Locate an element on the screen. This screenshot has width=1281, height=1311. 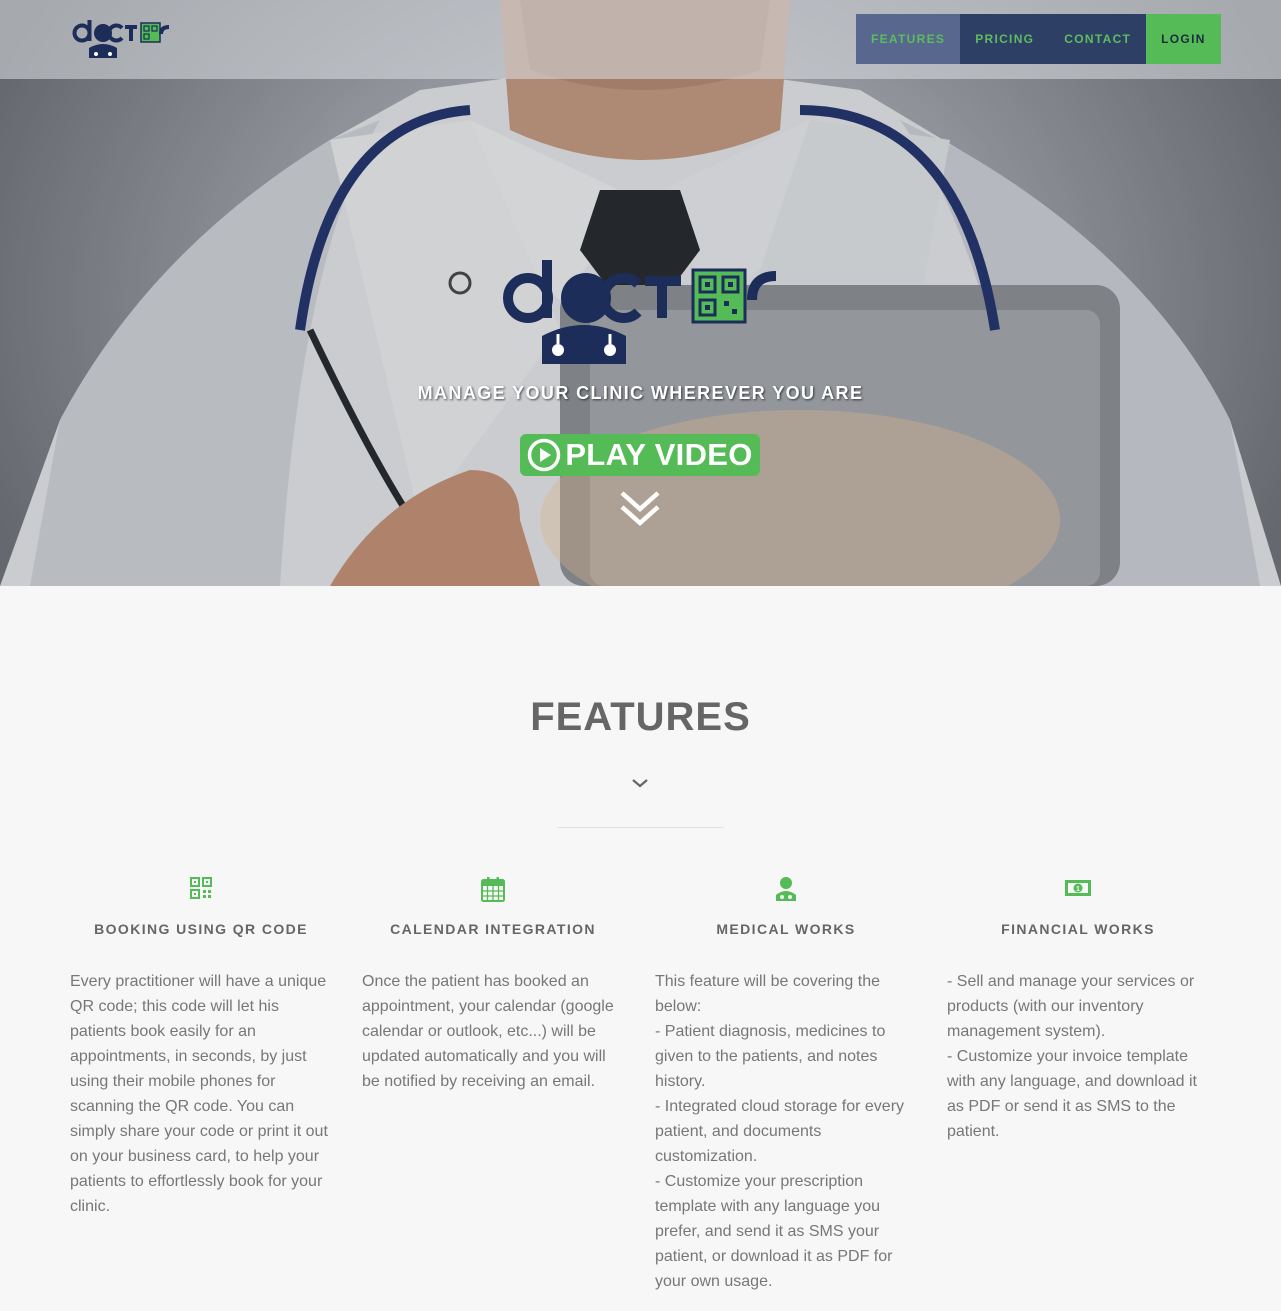
chevron-down-icon is located at coordinates (640, 783).